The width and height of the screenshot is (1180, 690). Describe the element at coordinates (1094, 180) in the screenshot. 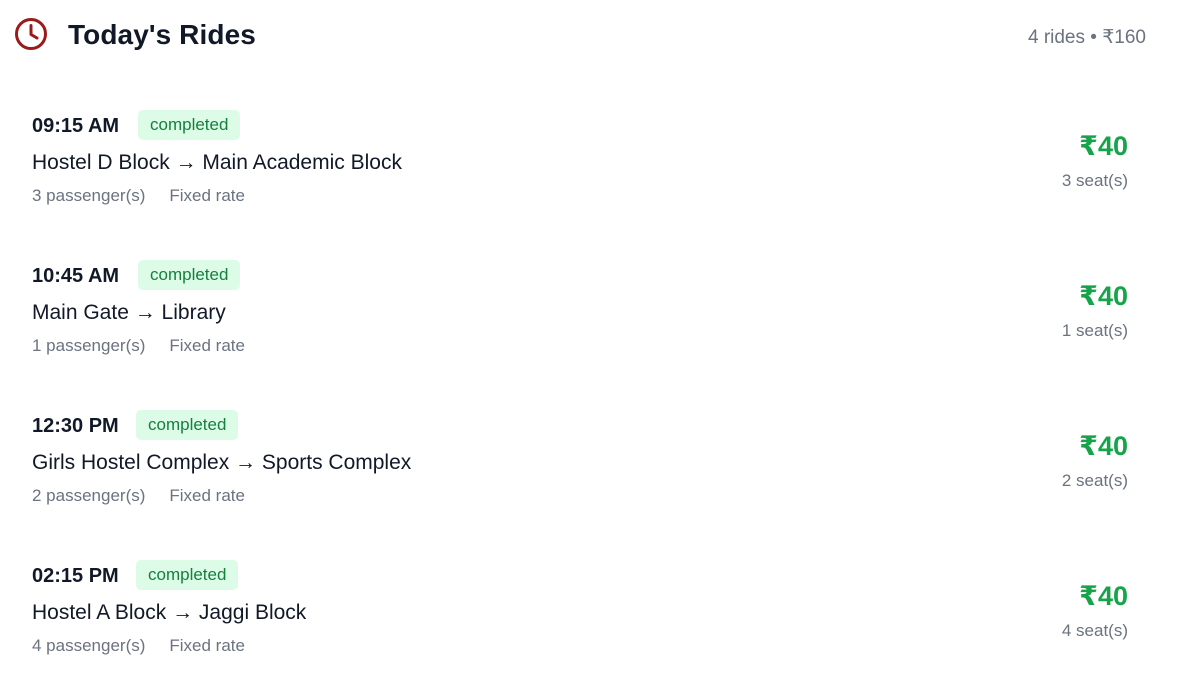

I see `ride-seats: 3 seat(s)` at that location.